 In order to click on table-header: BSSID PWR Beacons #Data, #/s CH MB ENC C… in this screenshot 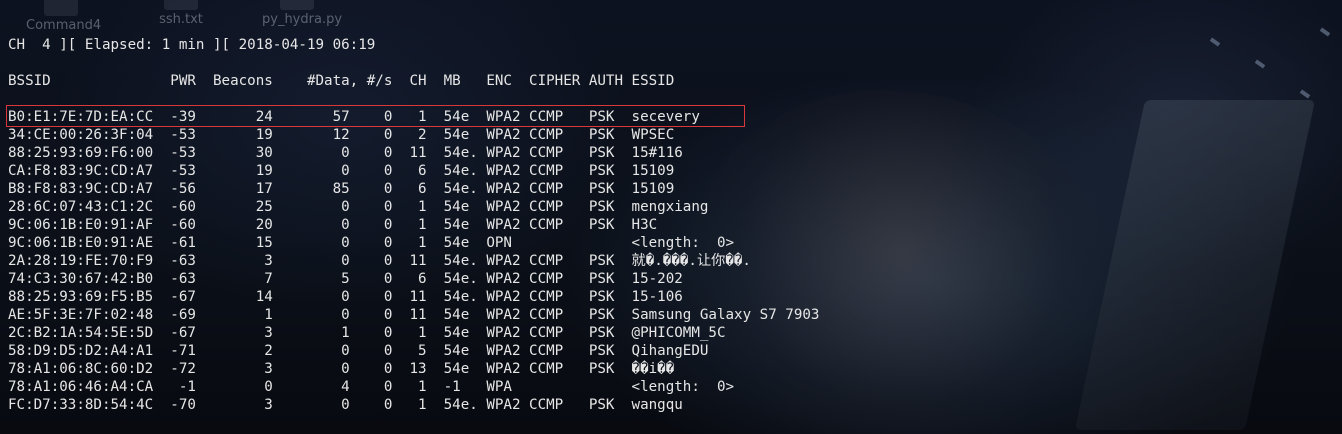, I will do `click(341, 81)`.